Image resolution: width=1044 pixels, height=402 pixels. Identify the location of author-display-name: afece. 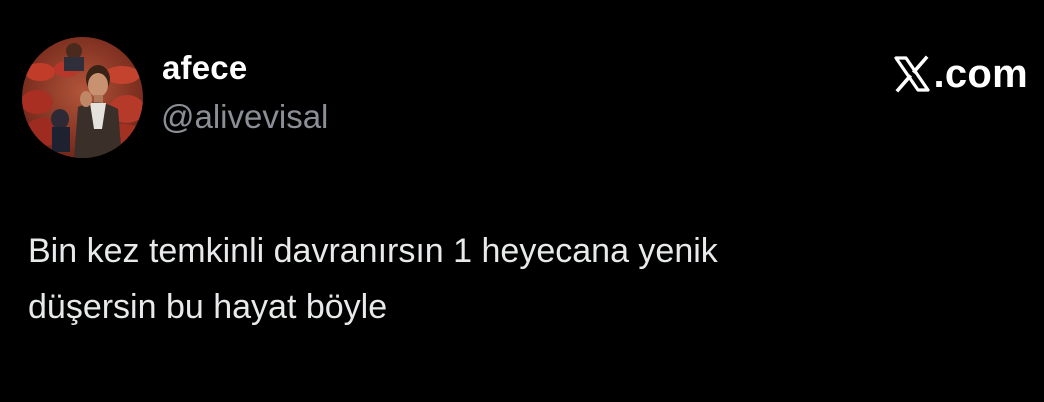
(204, 68).